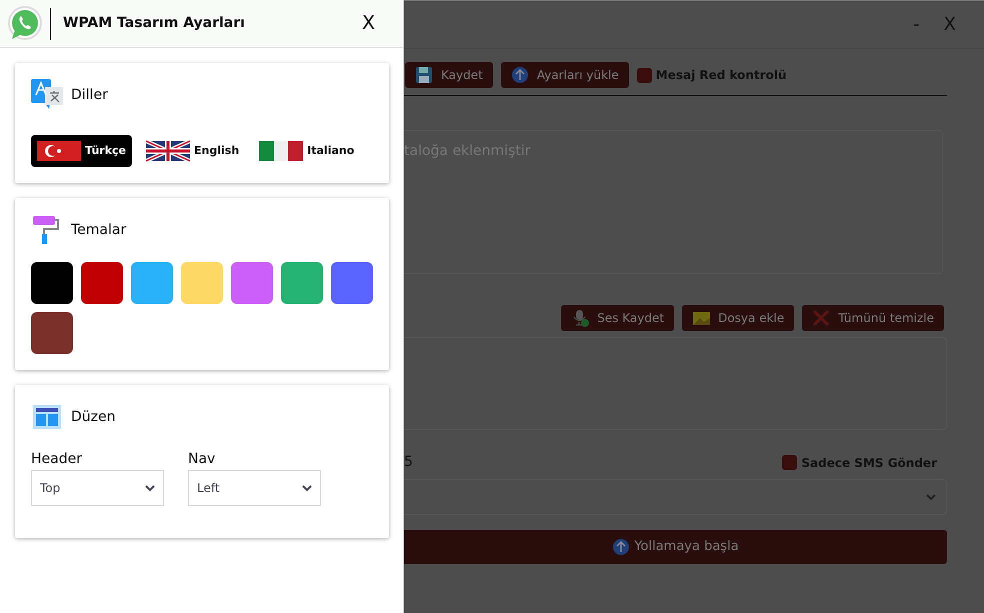 The height and width of the screenshot is (613, 984). Describe the element at coordinates (449, 75) in the screenshot. I see `toolbar-button: Kaydet` at that location.